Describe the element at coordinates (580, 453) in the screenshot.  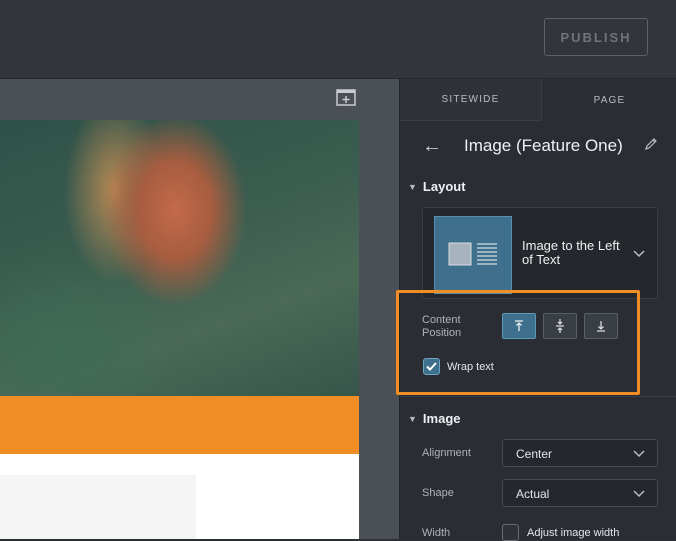
I see `alignment-select: Center` at that location.